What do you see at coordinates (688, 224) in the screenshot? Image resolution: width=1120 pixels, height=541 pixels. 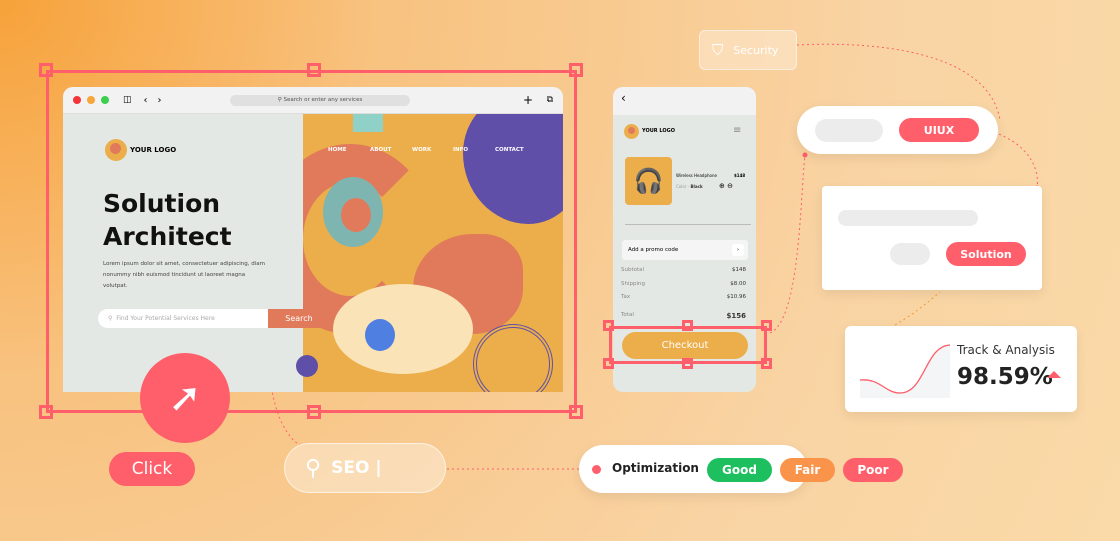 I see `divider` at bounding box center [688, 224].